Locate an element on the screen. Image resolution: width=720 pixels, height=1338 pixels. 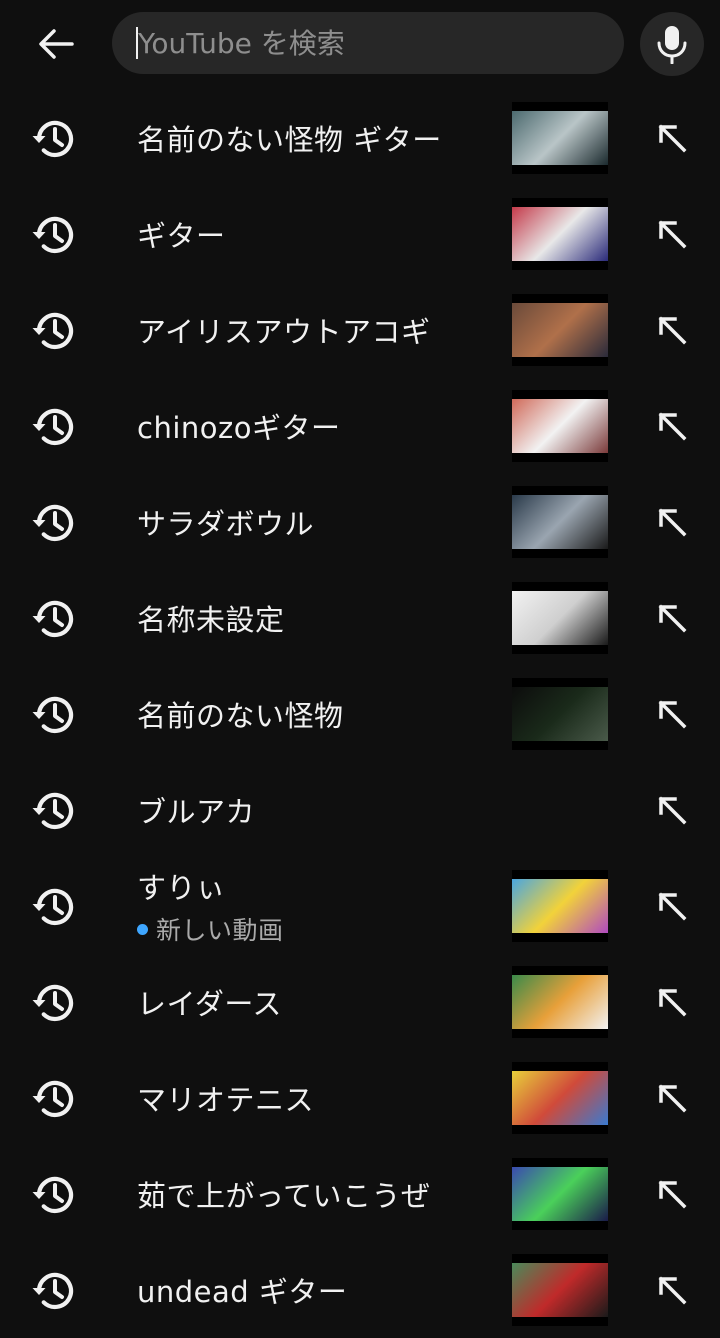
history-query-text: ギター is located at coordinates (181, 236).